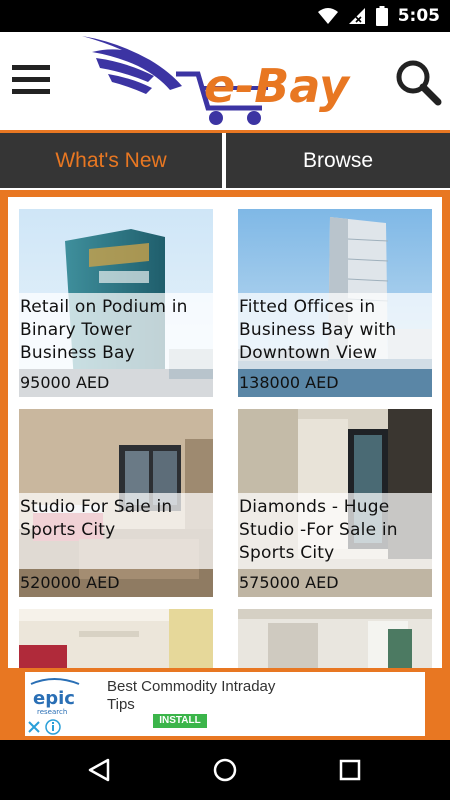  What do you see at coordinates (70, 582) in the screenshot?
I see `listing-price: 520000 AED` at bounding box center [70, 582].